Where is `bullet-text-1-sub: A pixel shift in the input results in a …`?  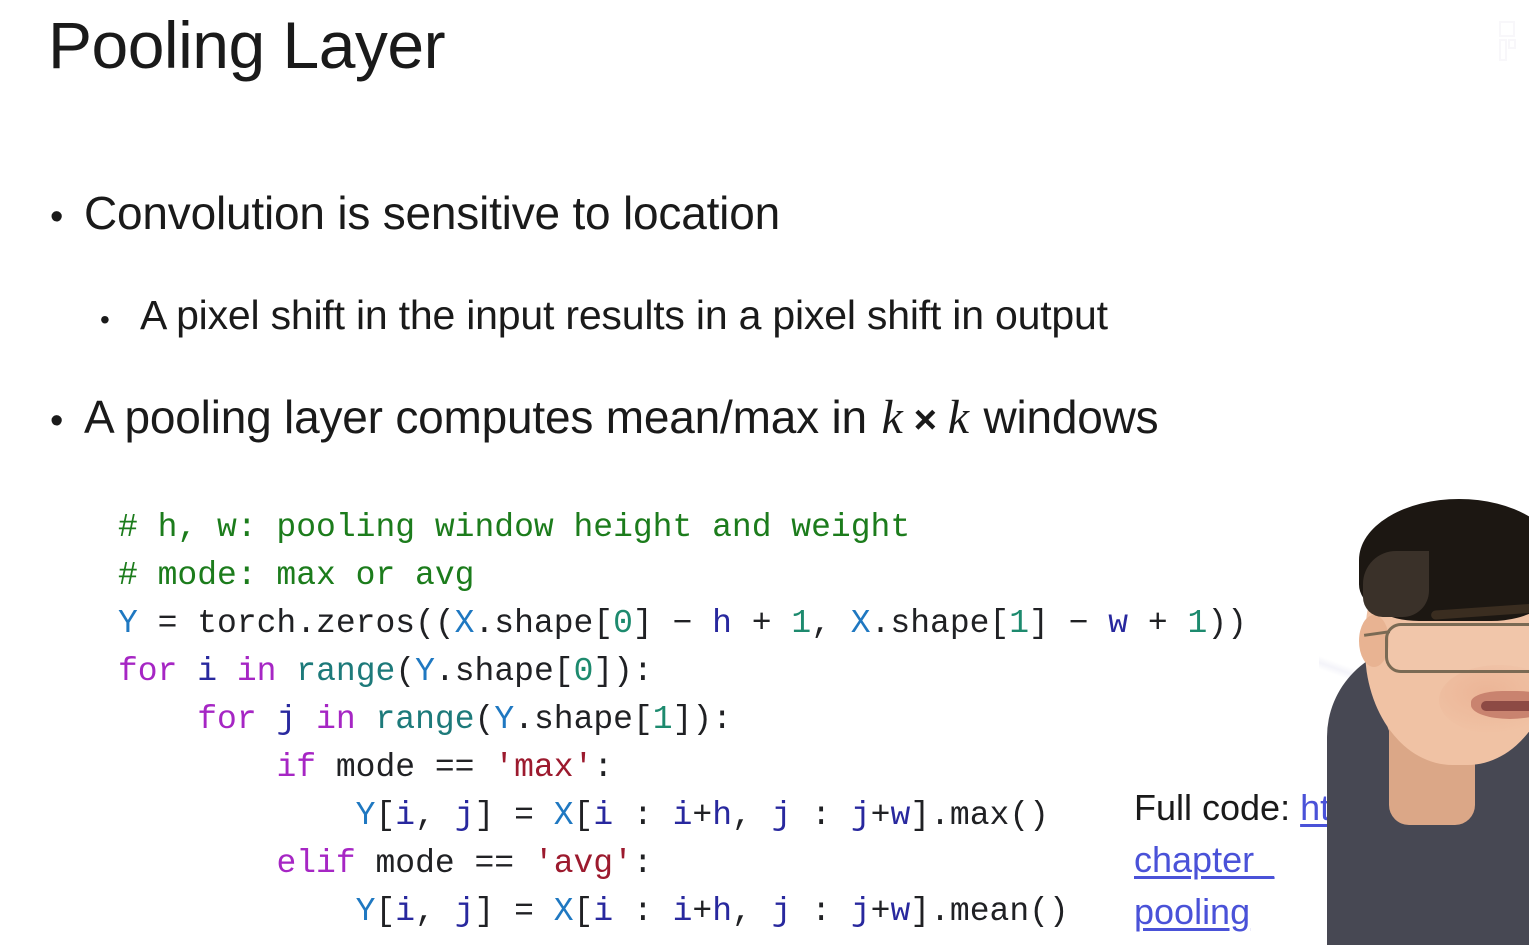
bullet-text-1-sub: A pixel shift in the input results in a … is located at coordinates (624, 315).